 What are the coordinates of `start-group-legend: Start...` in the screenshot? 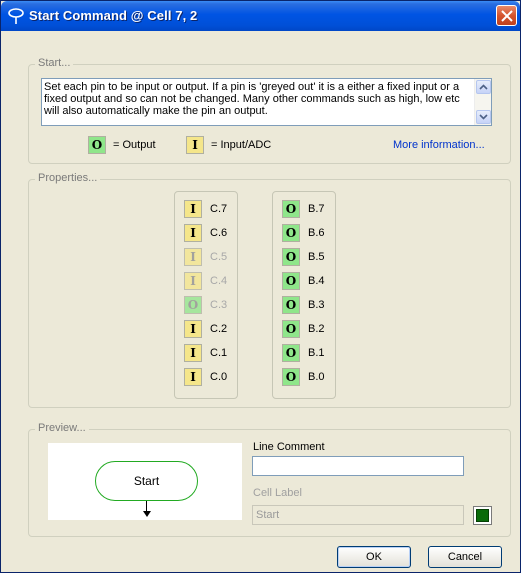 It's located at (54, 63).